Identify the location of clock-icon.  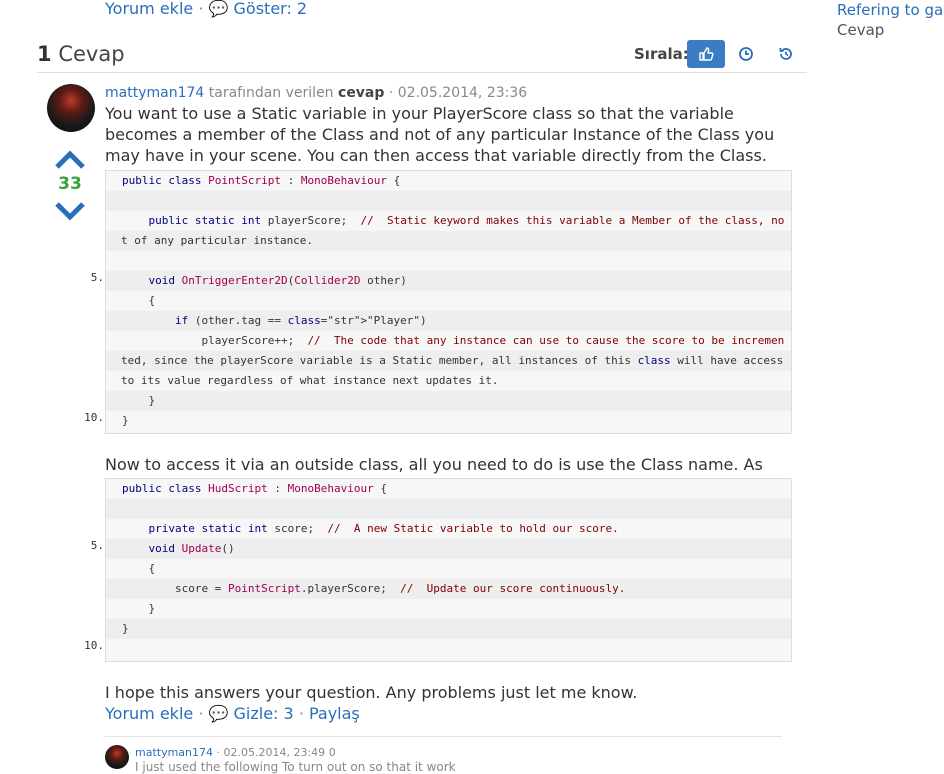
(746, 54).